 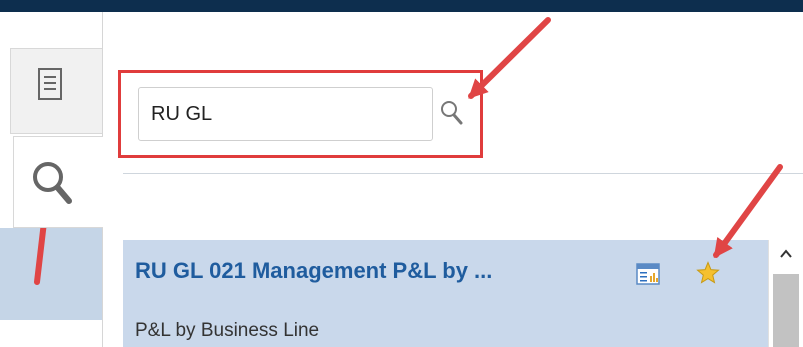 What do you see at coordinates (648, 274) in the screenshot?
I see `report-icon` at bounding box center [648, 274].